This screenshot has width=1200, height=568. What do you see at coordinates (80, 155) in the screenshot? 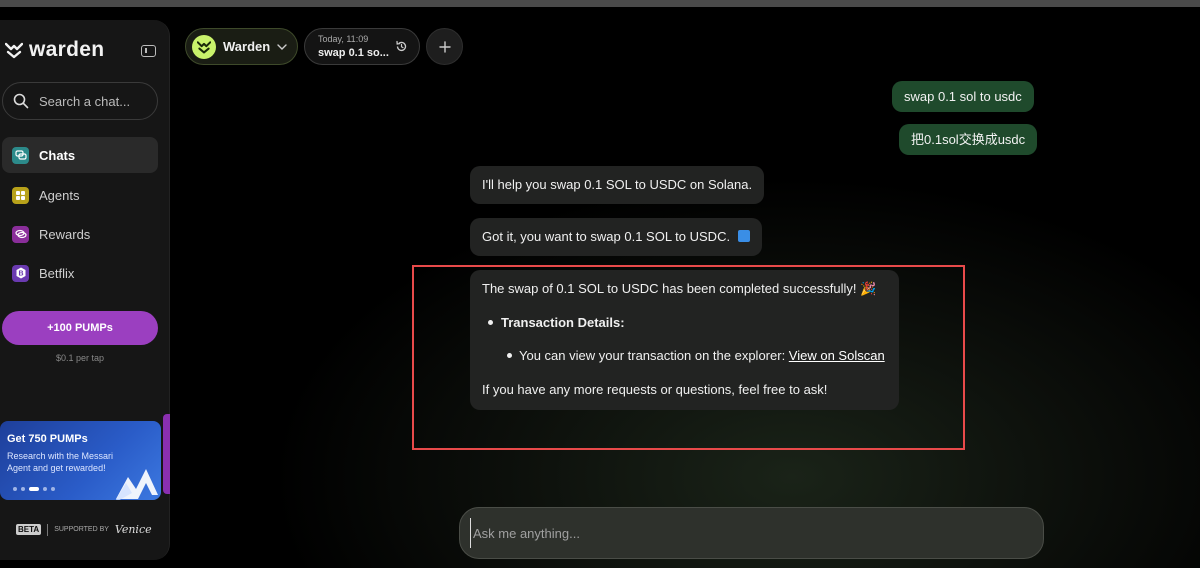
I see `sidebar-item-chats: Chats` at bounding box center [80, 155].